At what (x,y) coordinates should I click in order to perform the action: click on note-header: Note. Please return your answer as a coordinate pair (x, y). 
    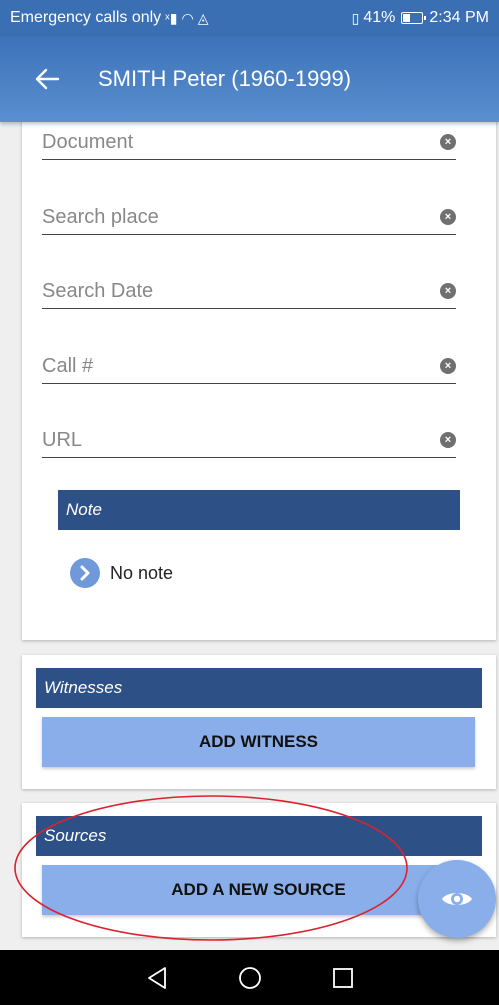
    Looking at the image, I should click on (259, 510).